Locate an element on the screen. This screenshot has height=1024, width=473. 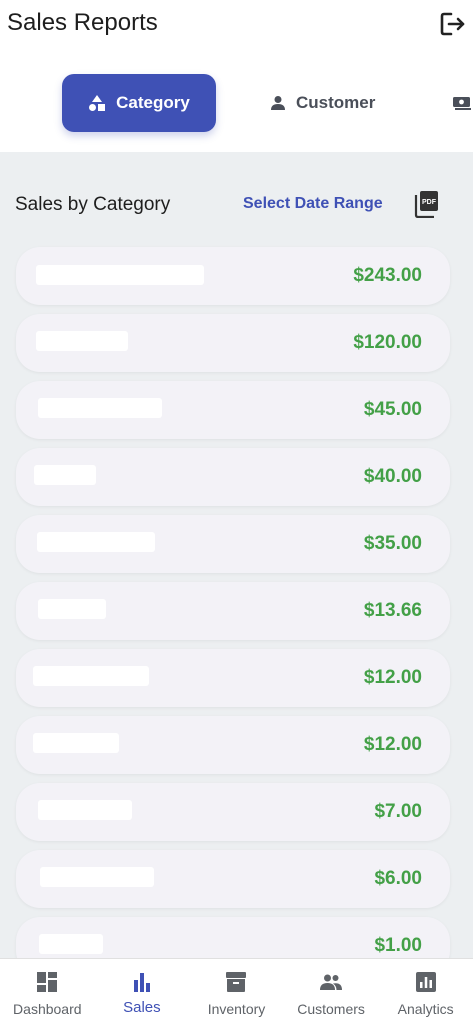
pdf-export-icon: PDF is located at coordinates (427, 204).